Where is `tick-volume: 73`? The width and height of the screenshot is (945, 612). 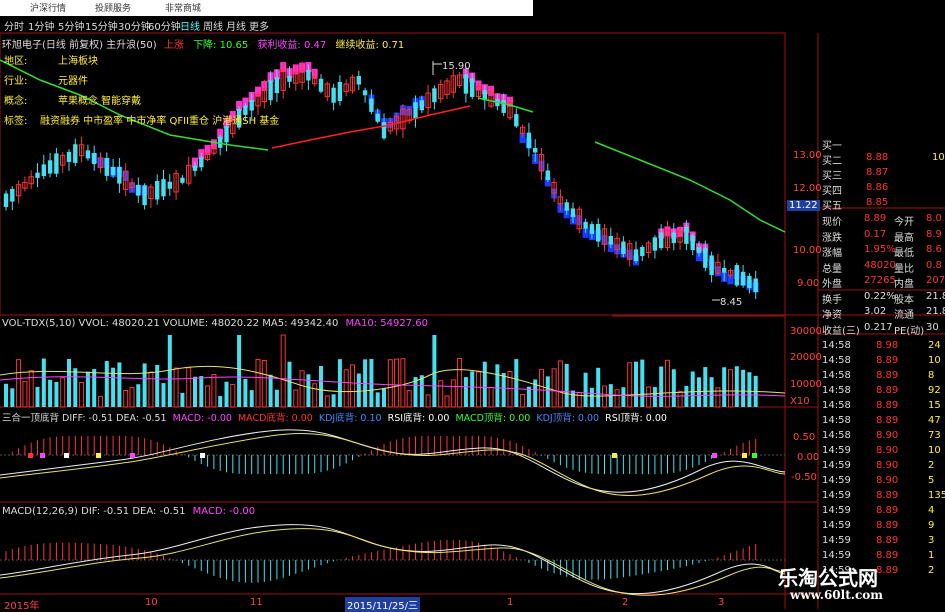 tick-volume: 73 is located at coordinates (934, 435).